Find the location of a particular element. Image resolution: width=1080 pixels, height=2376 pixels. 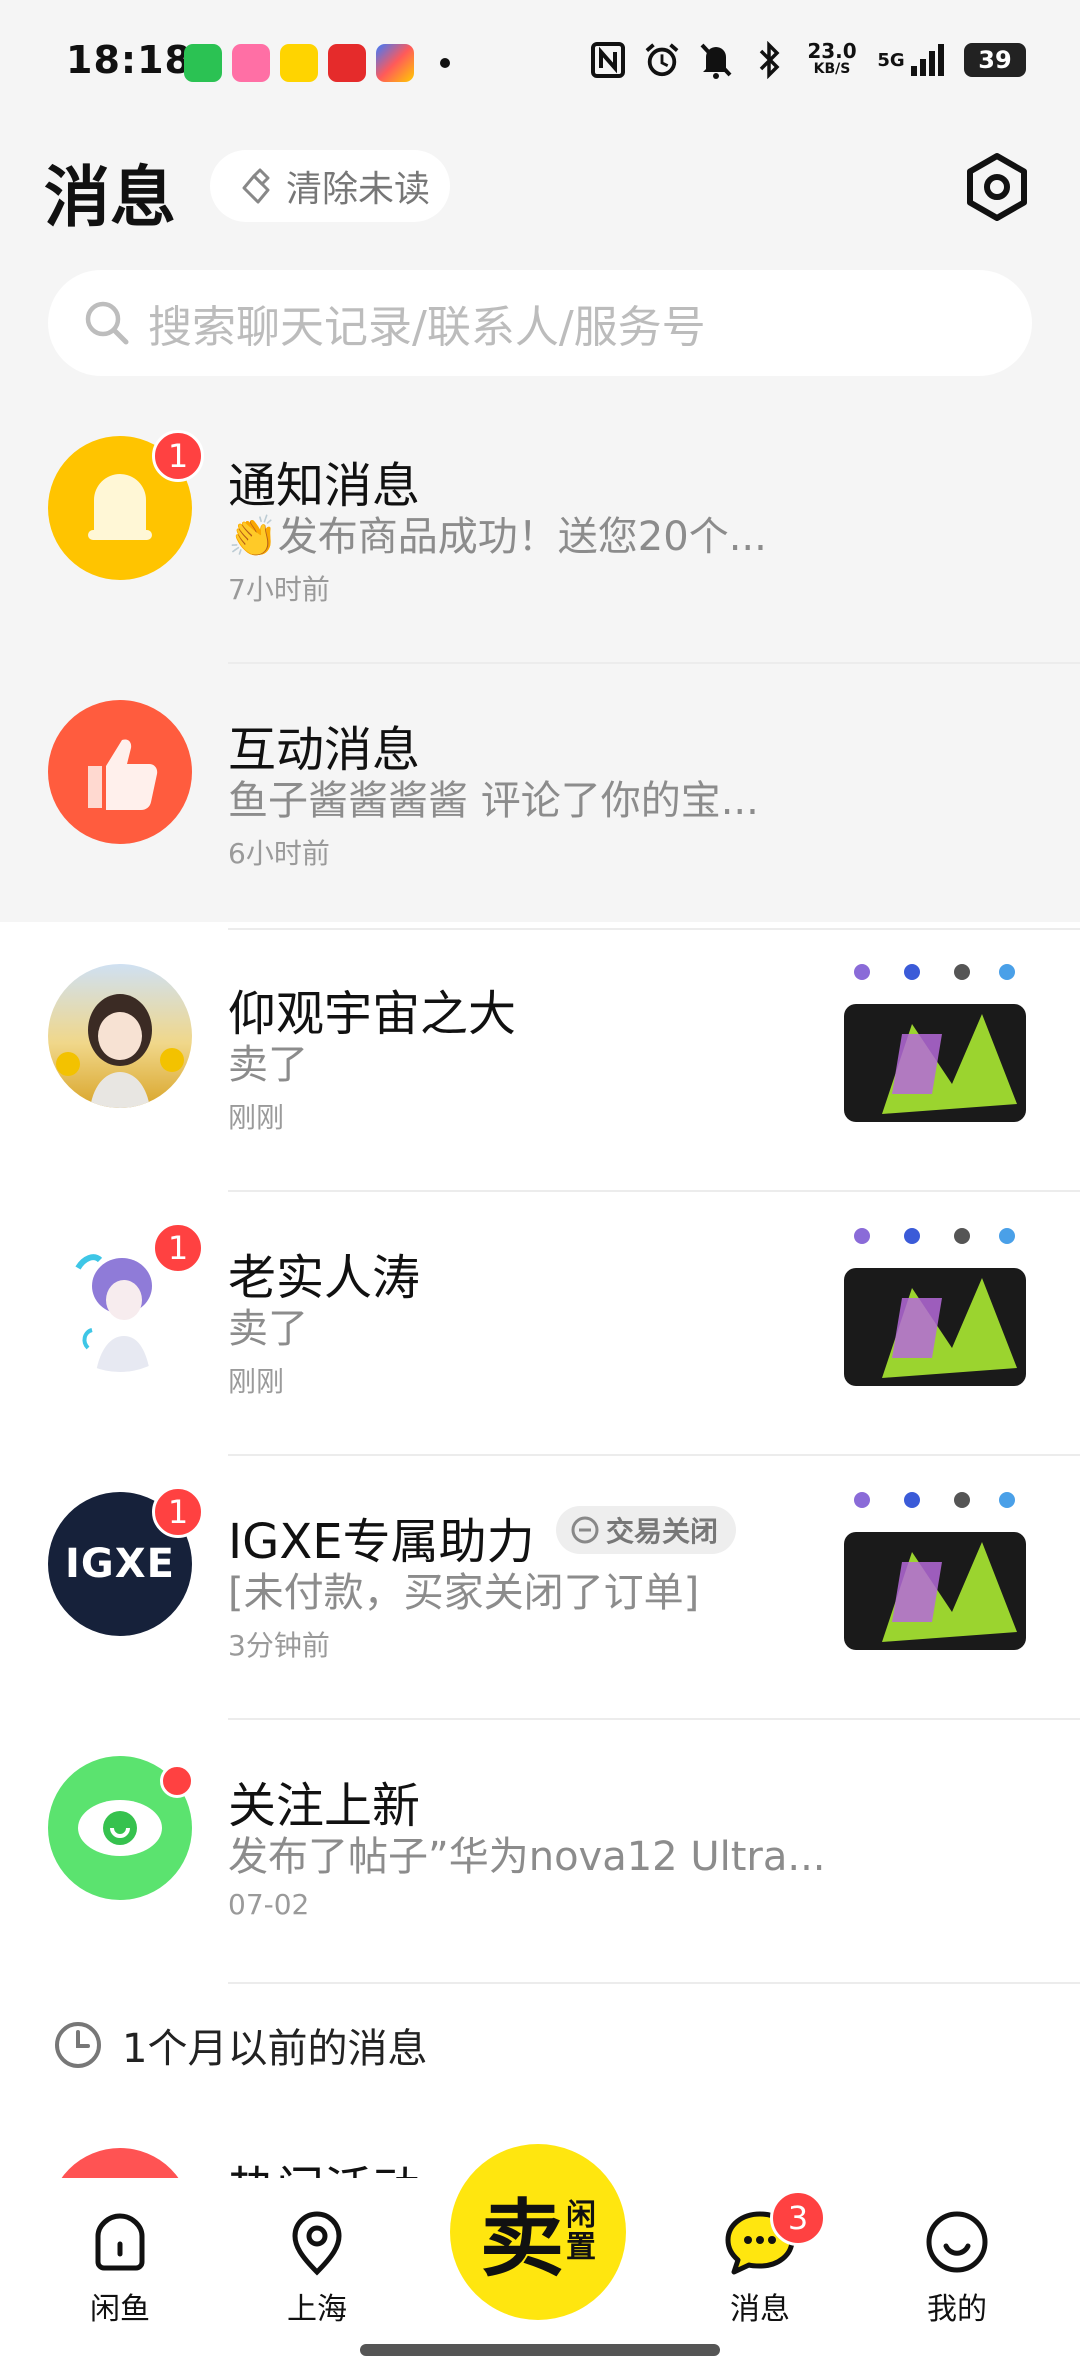

status-app-icons is located at coordinates (317, 63).